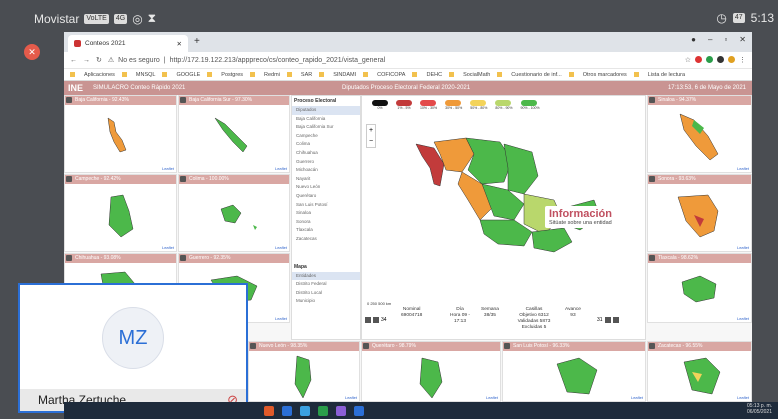 The height and width of the screenshot is (419, 778). Describe the element at coordinates (305, 411) in the screenshot. I see `edge-icon` at that location.